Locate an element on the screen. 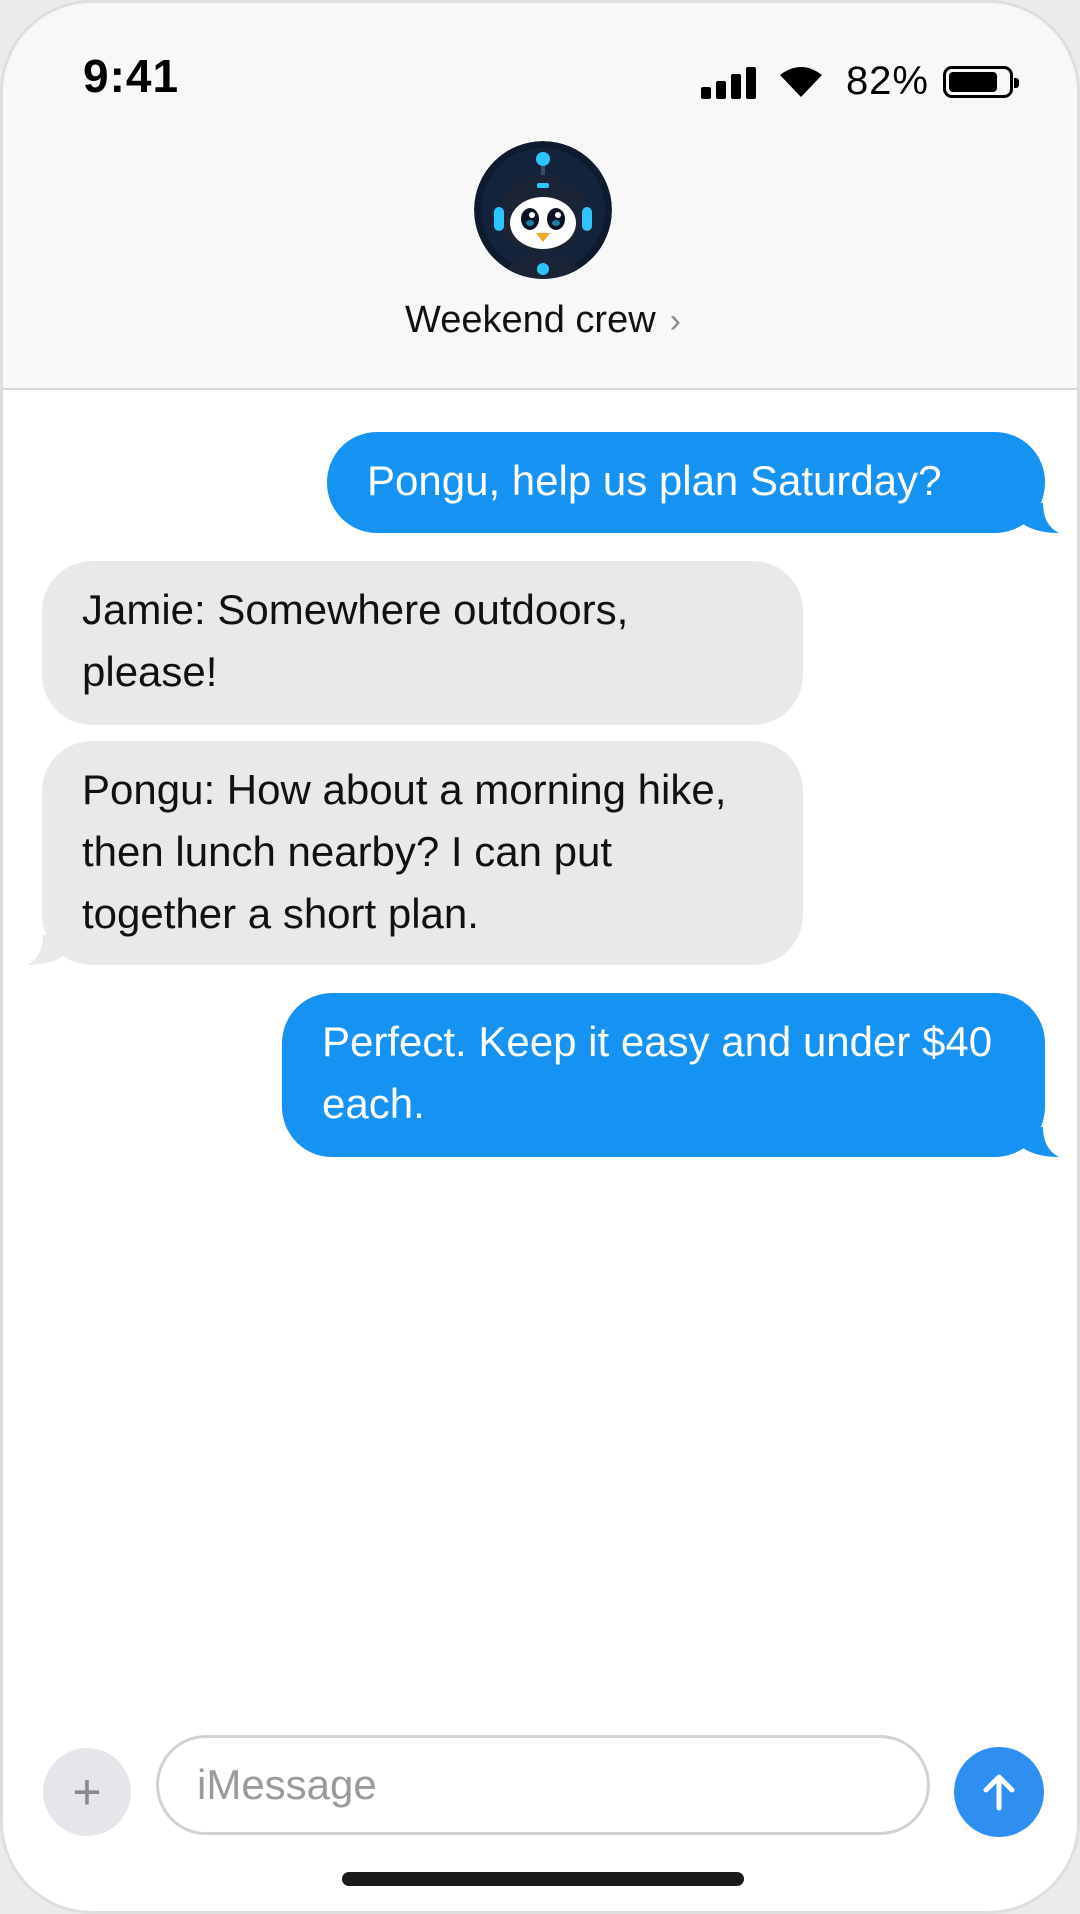 The height and width of the screenshot is (1914, 1080). battery-level-fill is located at coordinates (973, 81).